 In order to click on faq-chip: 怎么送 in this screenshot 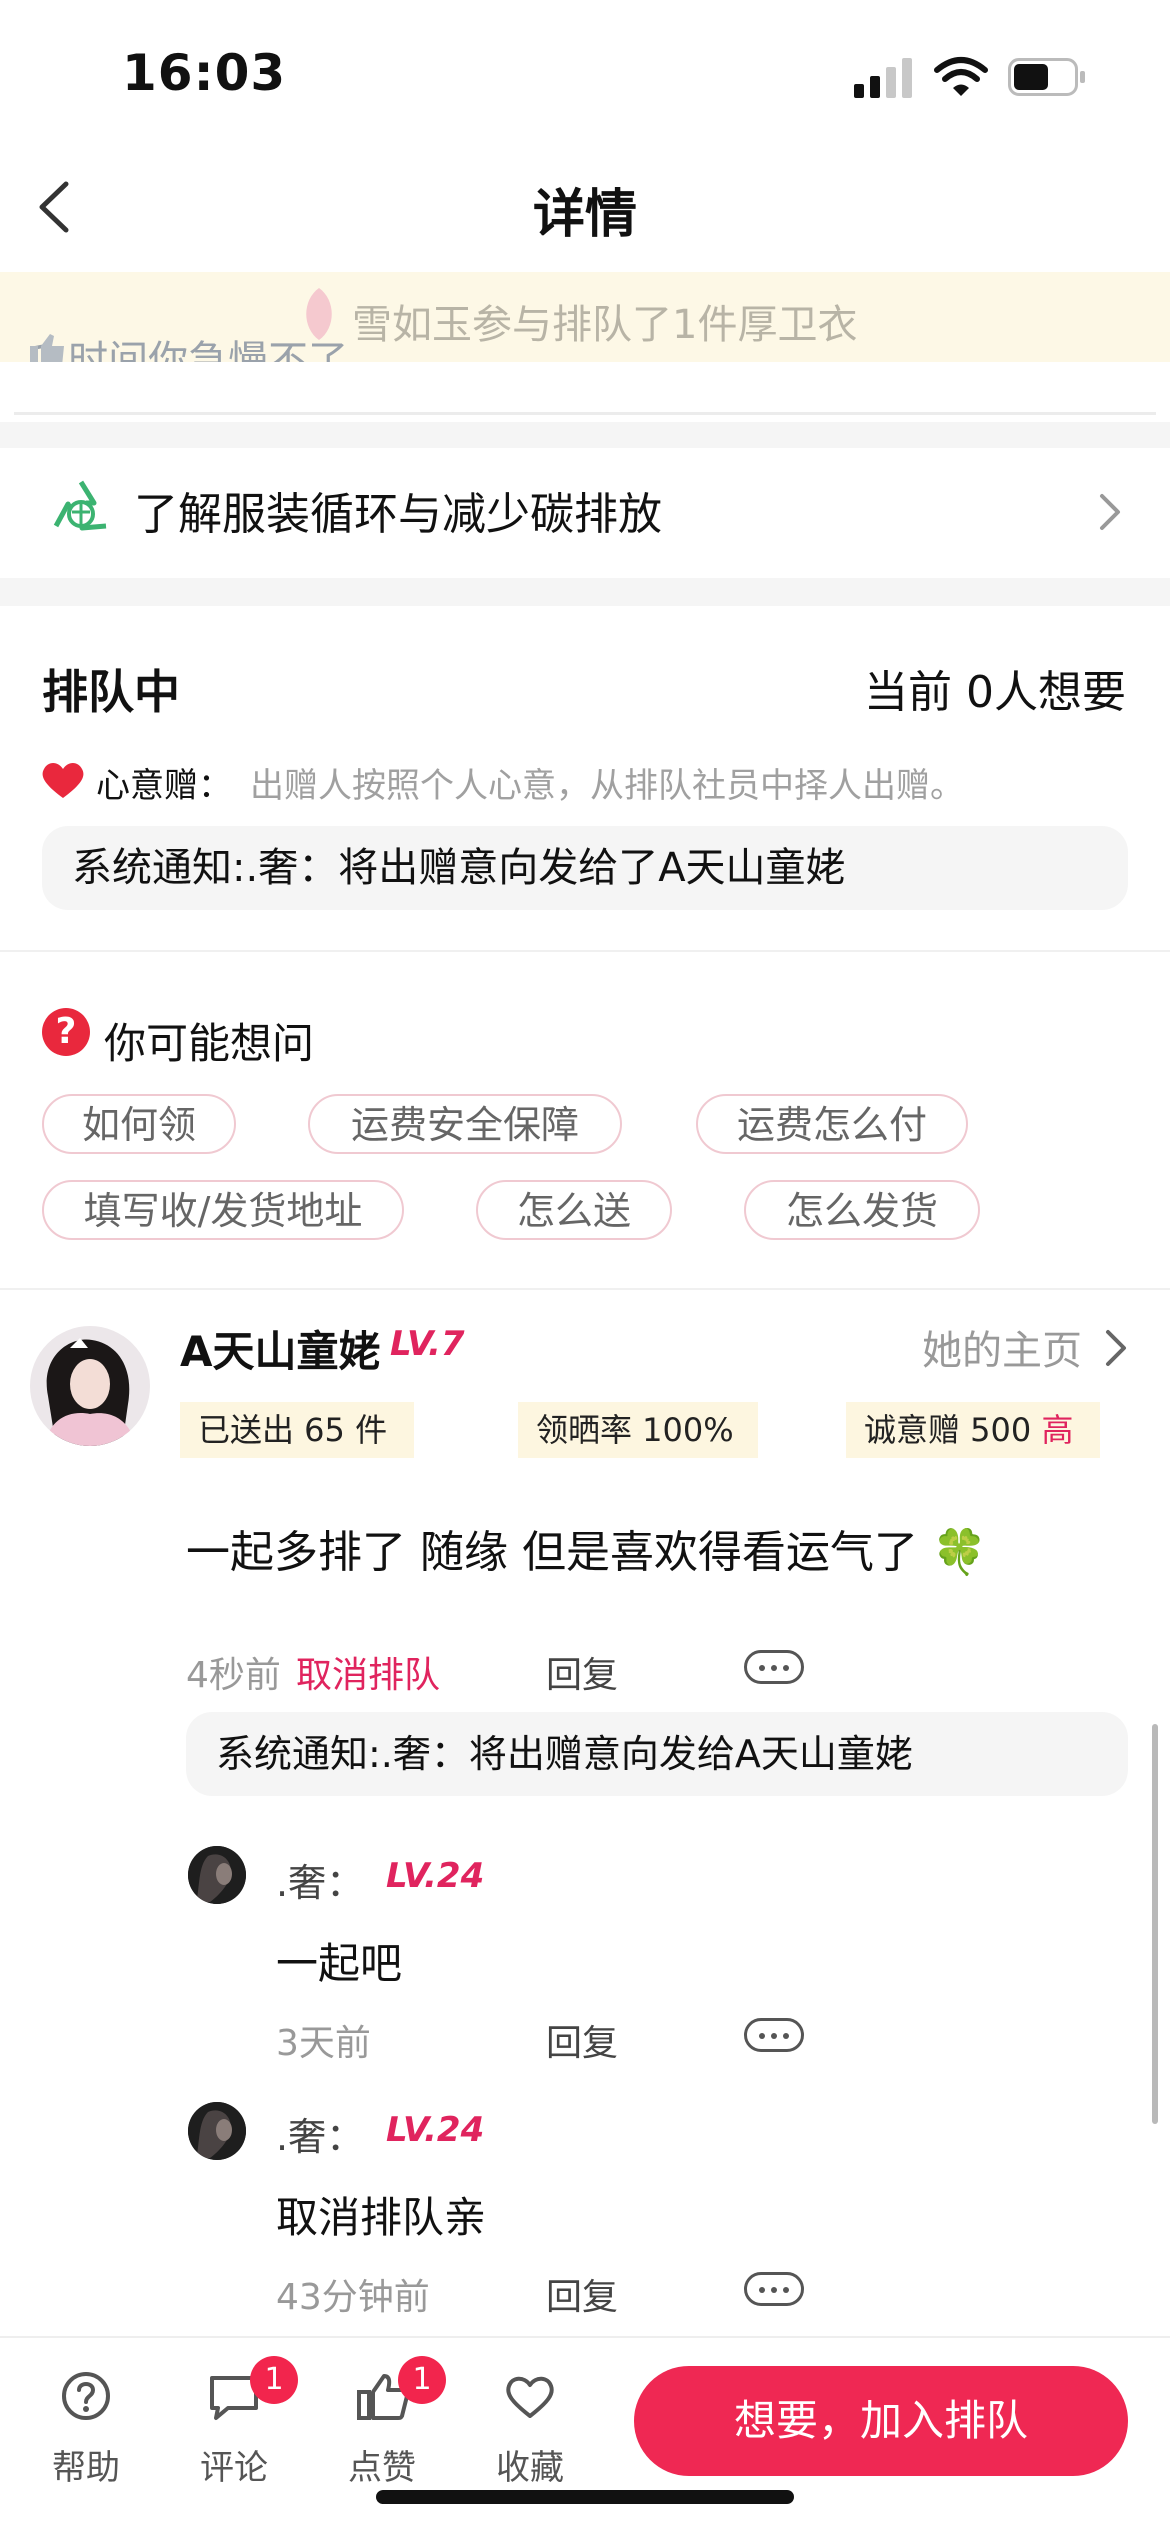, I will do `click(574, 1210)`.